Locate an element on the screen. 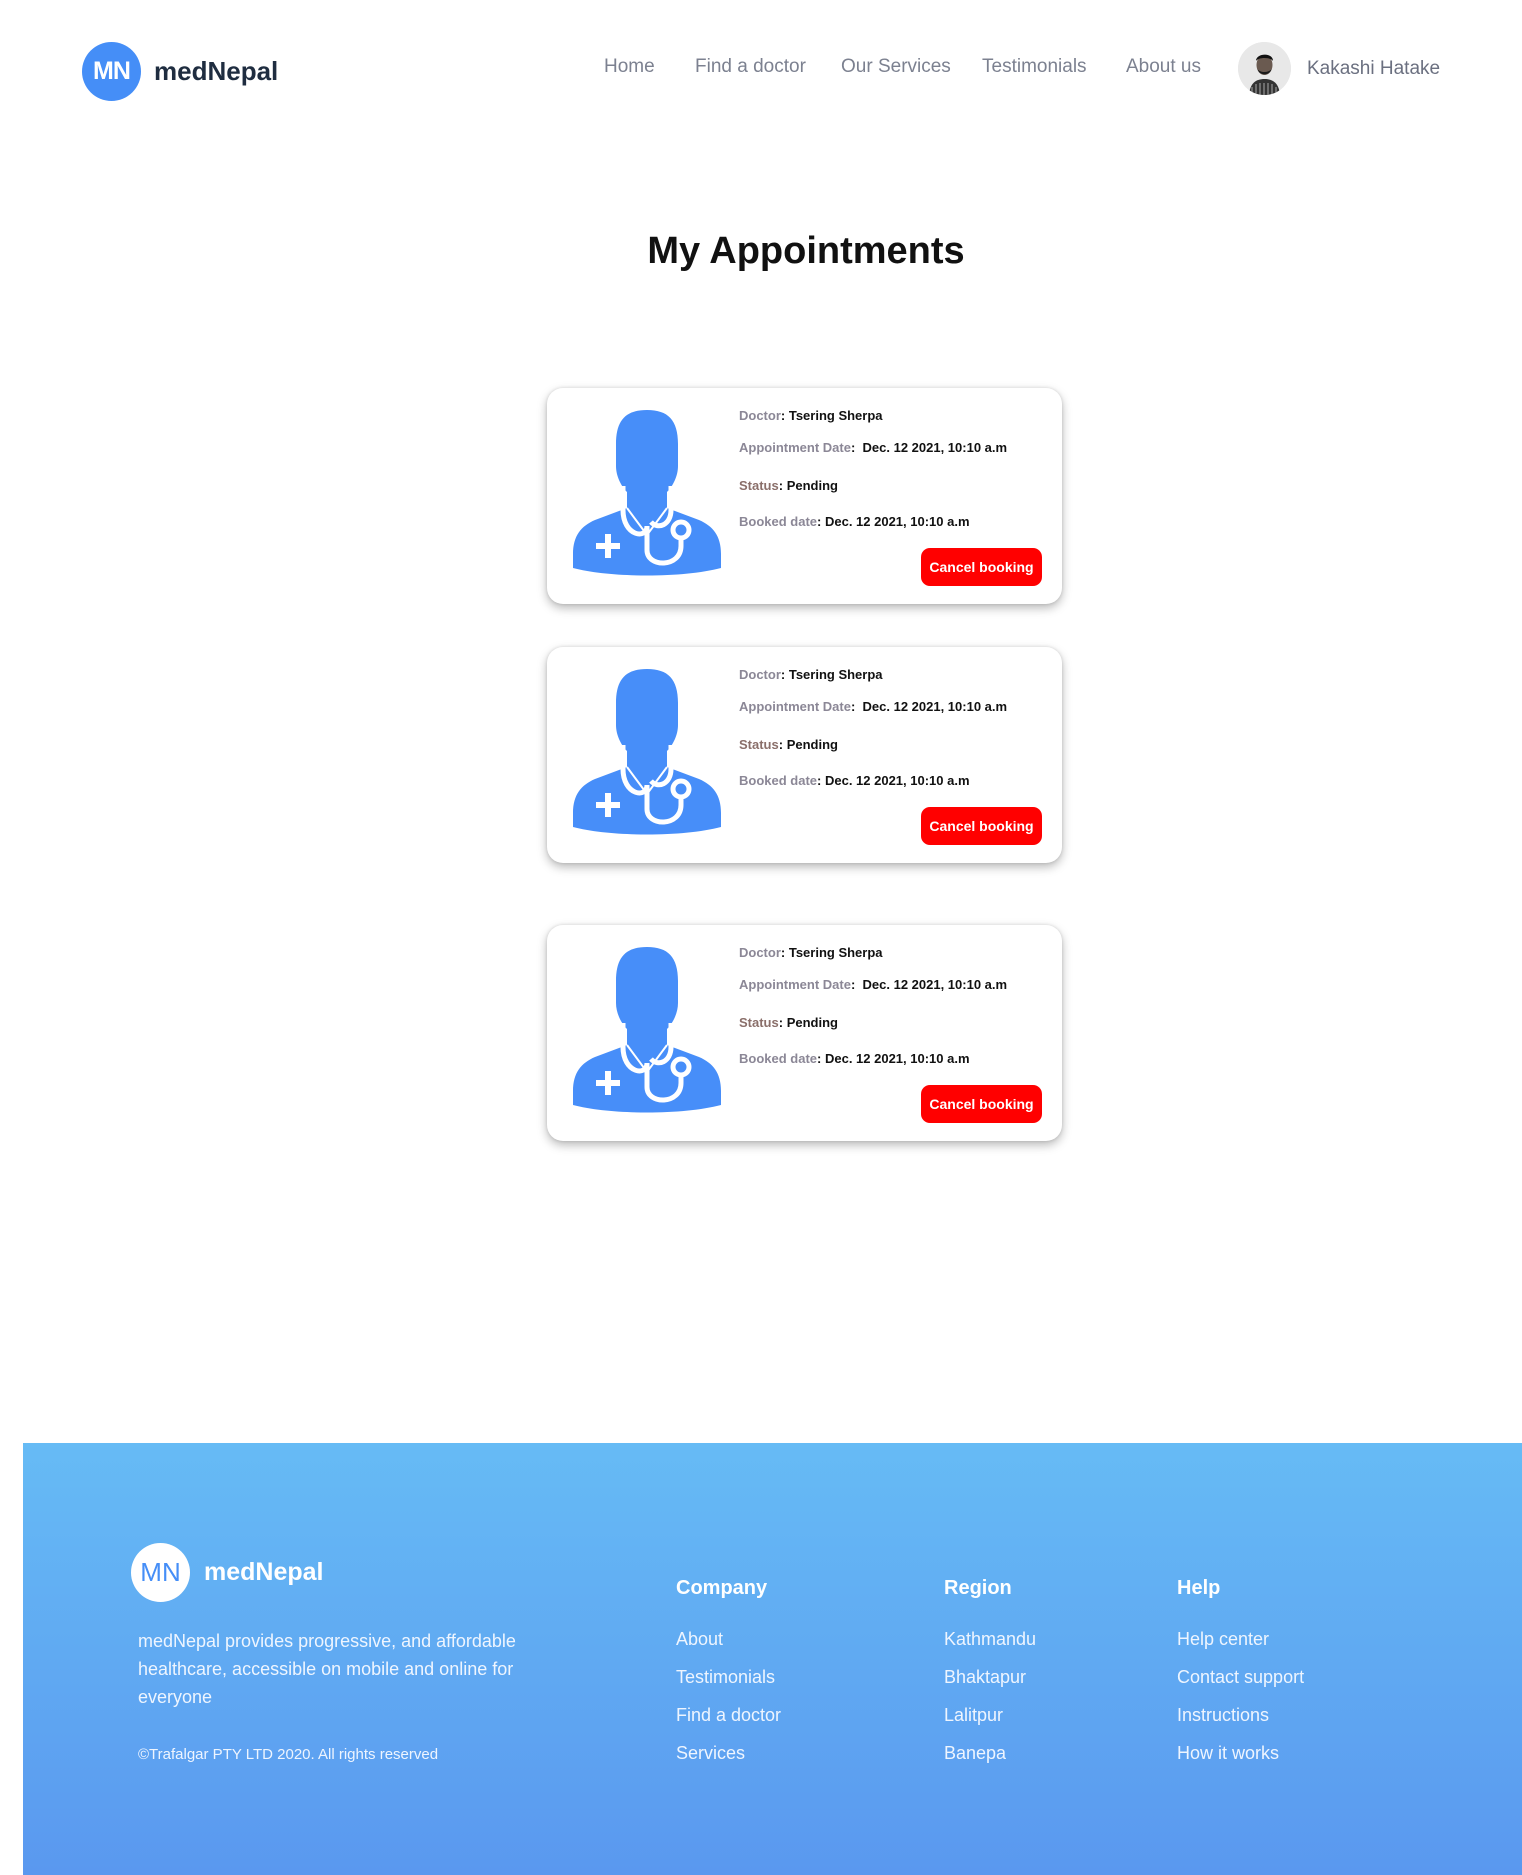  footer-brand-logo: MN medNepal is located at coordinates (227, 1572).